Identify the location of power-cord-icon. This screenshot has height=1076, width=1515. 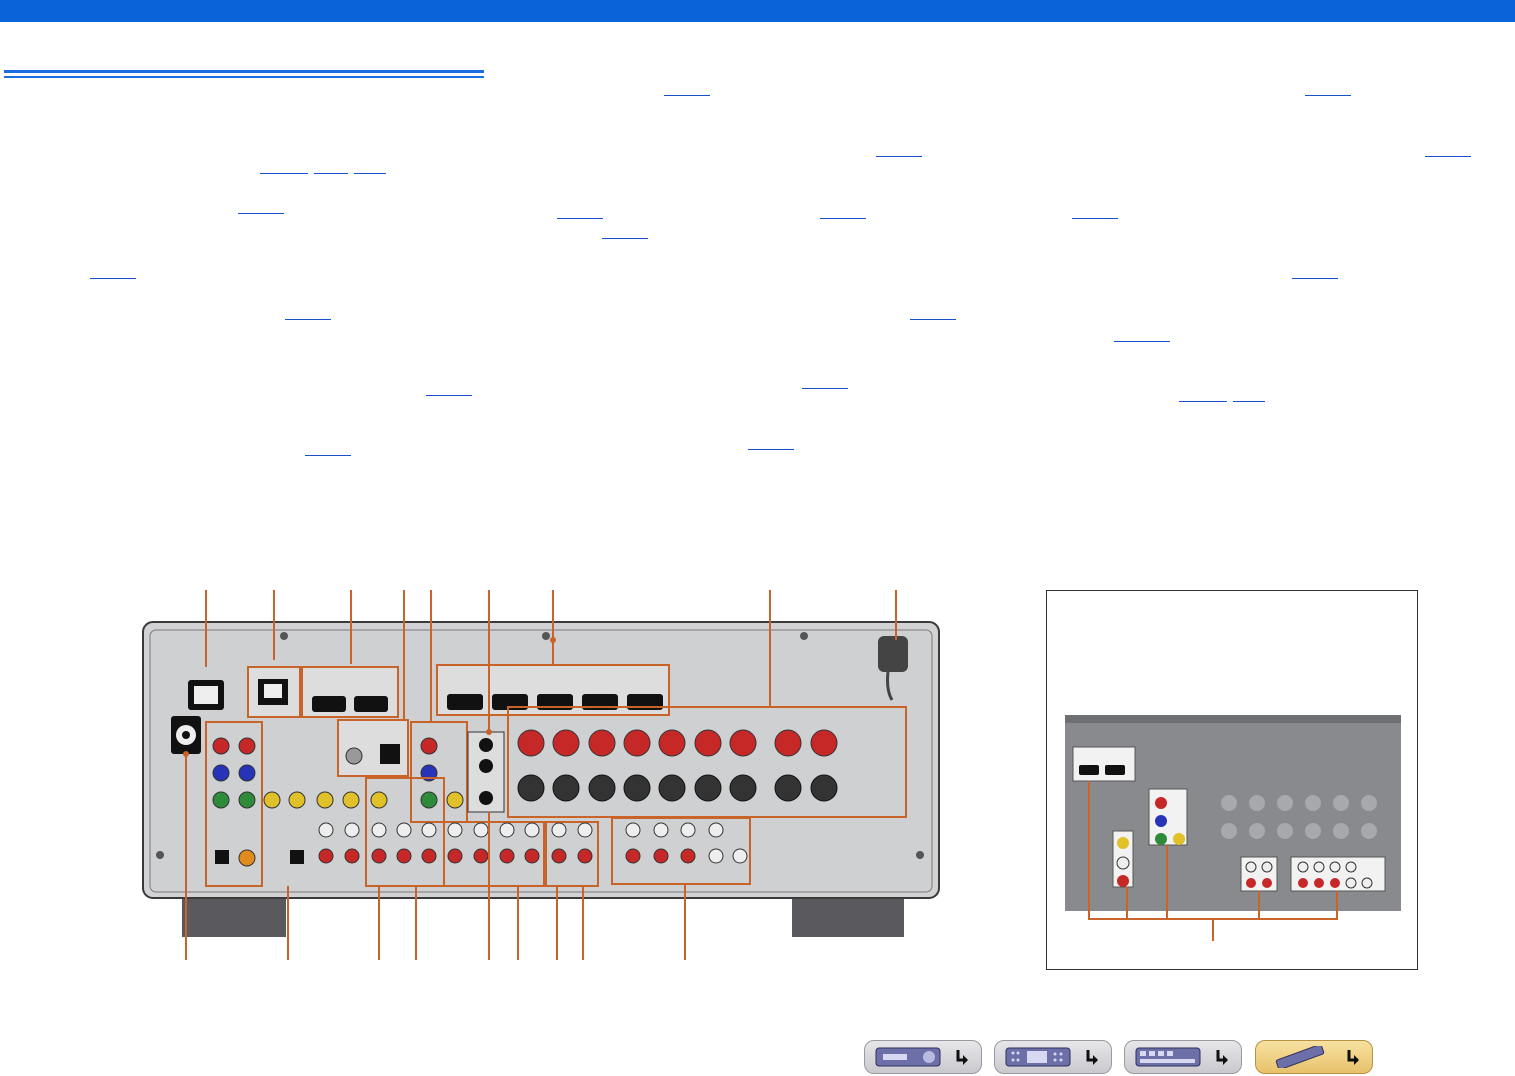
(893, 654).